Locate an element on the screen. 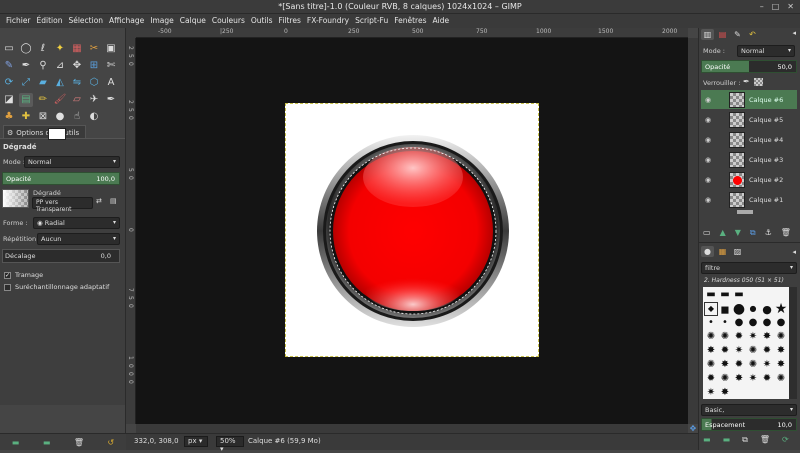 This screenshot has width=800, height=453. spacing-slider: Espacement 10,0 is located at coordinates (749, 424).